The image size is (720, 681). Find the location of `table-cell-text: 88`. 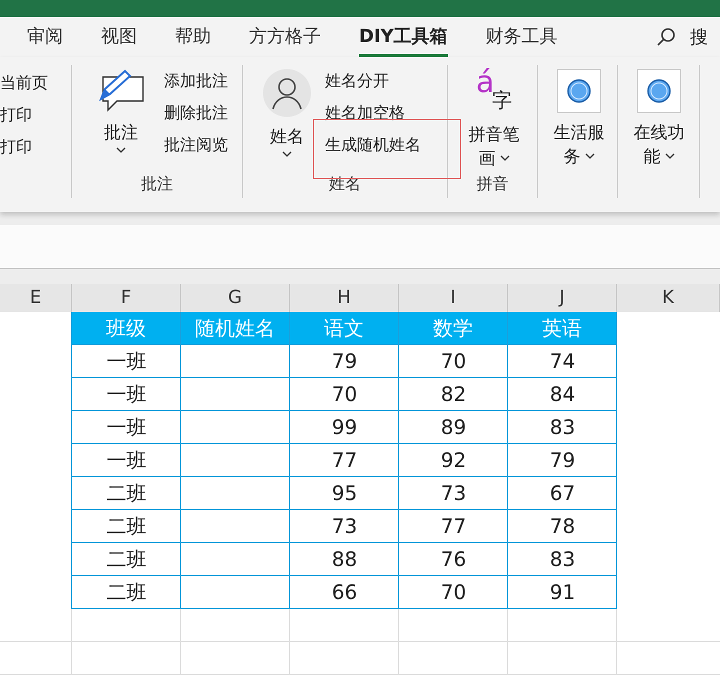

table-cell-text: 88 is located at coordinates (344, 559).